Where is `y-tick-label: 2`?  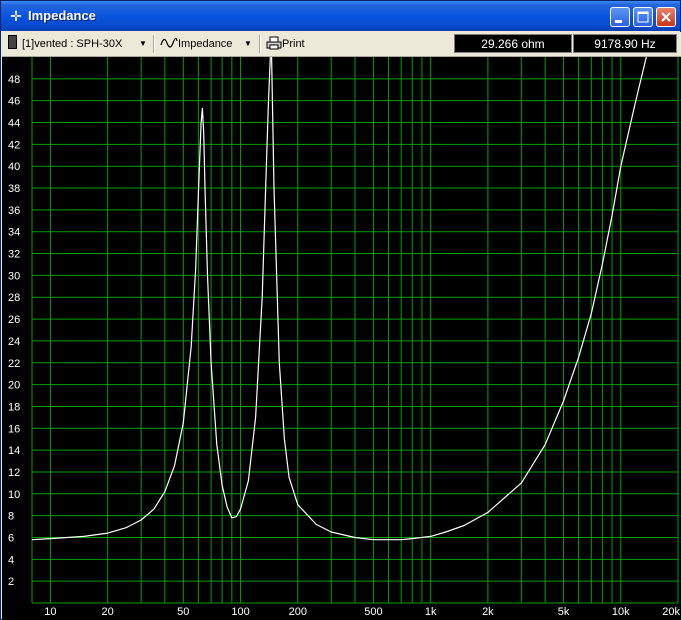 y-tick-label: 2 is located at coordinates (11, 582).